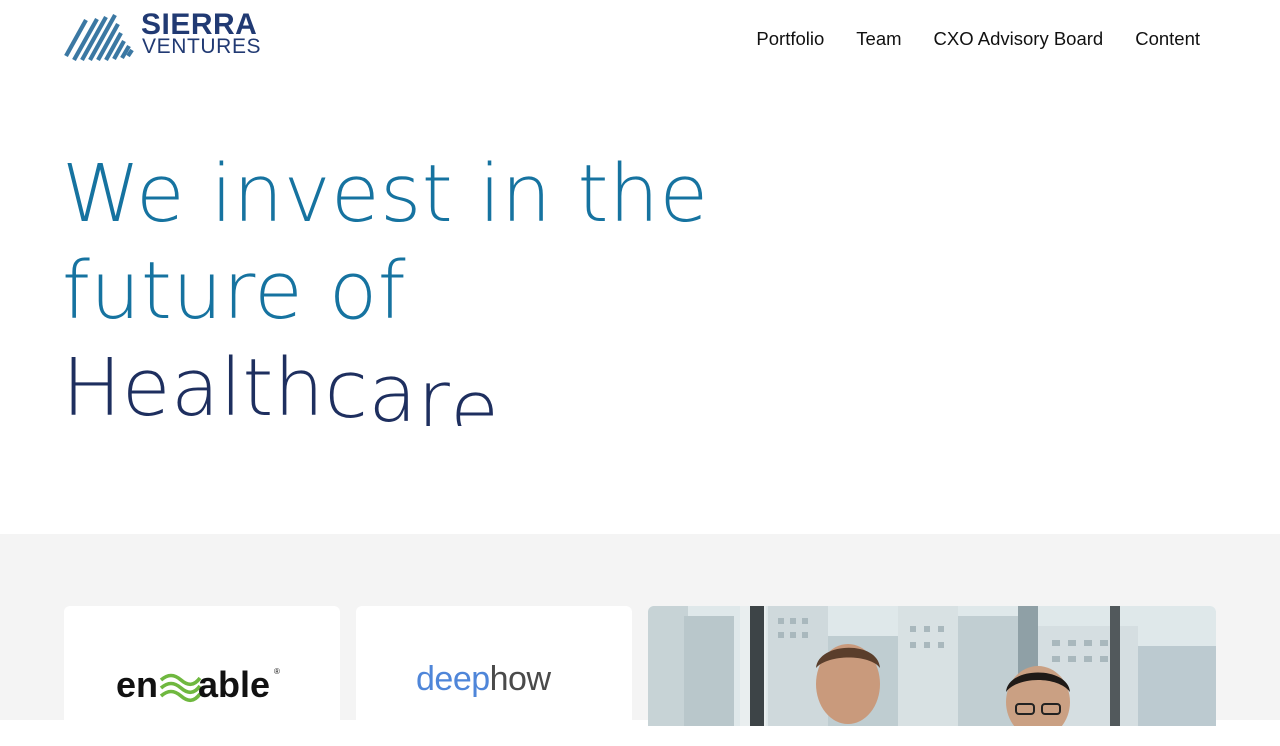  Describe the element at coordinates (932, 672) in the screenshot. I see `team-photo` at that location.